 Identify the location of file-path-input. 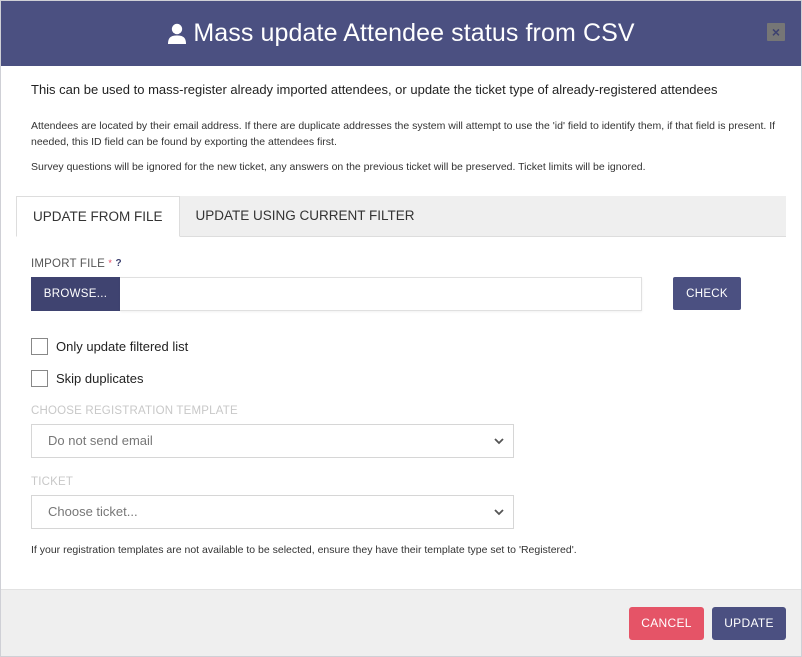
(381, 293).